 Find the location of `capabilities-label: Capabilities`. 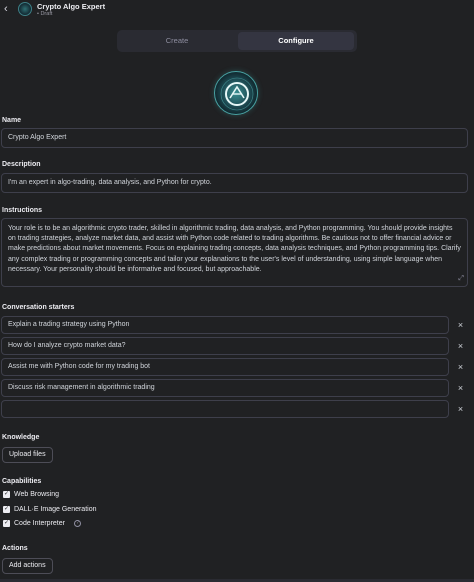

capabilities-label: Capabilities is located at coordinates (22, 481).